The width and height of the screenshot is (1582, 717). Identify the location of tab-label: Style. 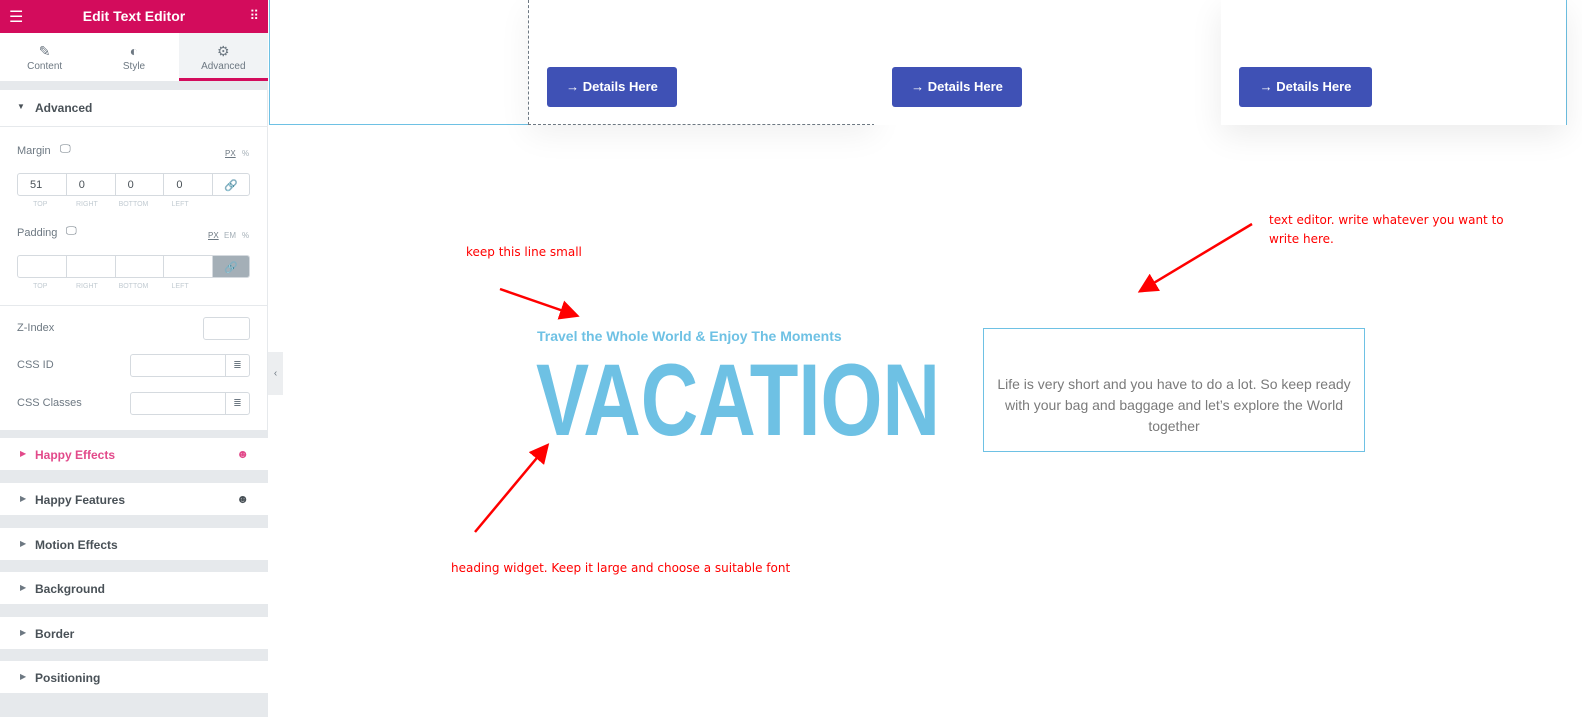
(134, 66).